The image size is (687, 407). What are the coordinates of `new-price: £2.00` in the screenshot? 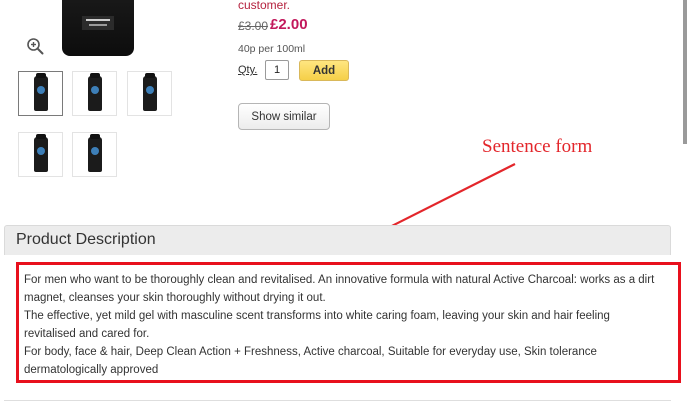 It's located at (289, 24).